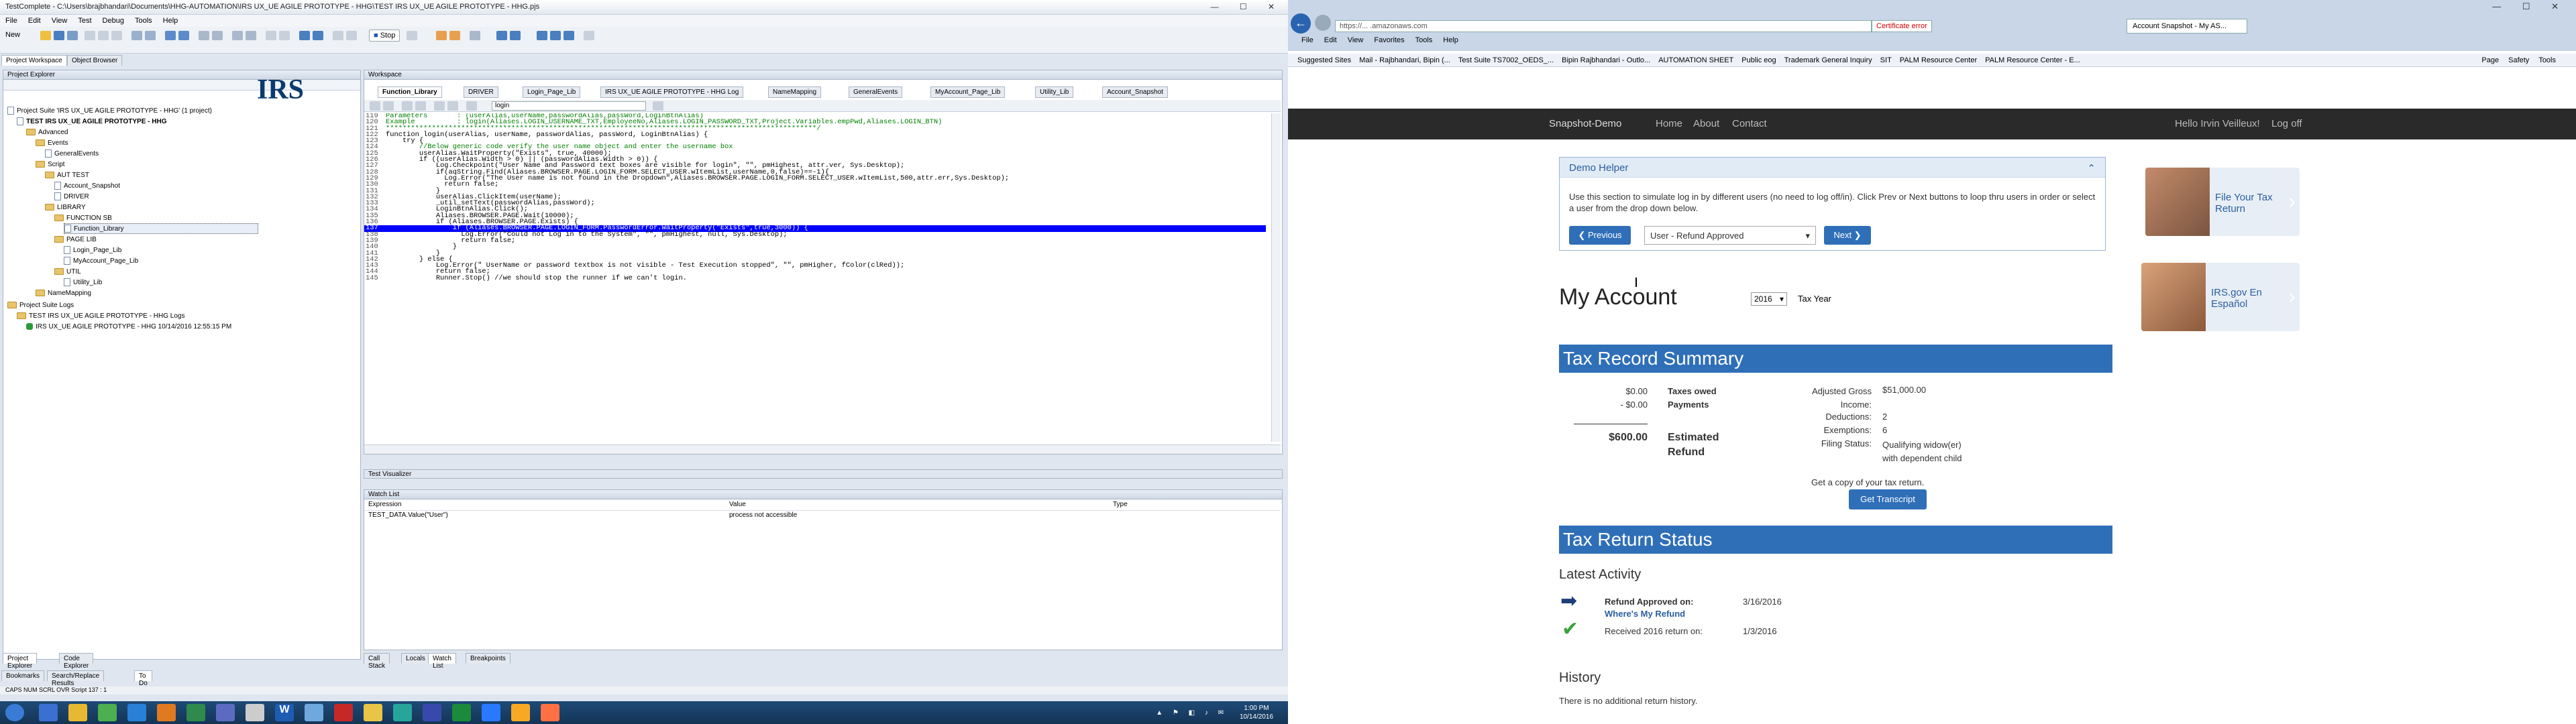  What do you see at coordinates (1276, 277) in the screenshot?
I see `editor-vertical-scrollbar` at bounding box center [1276, 277].